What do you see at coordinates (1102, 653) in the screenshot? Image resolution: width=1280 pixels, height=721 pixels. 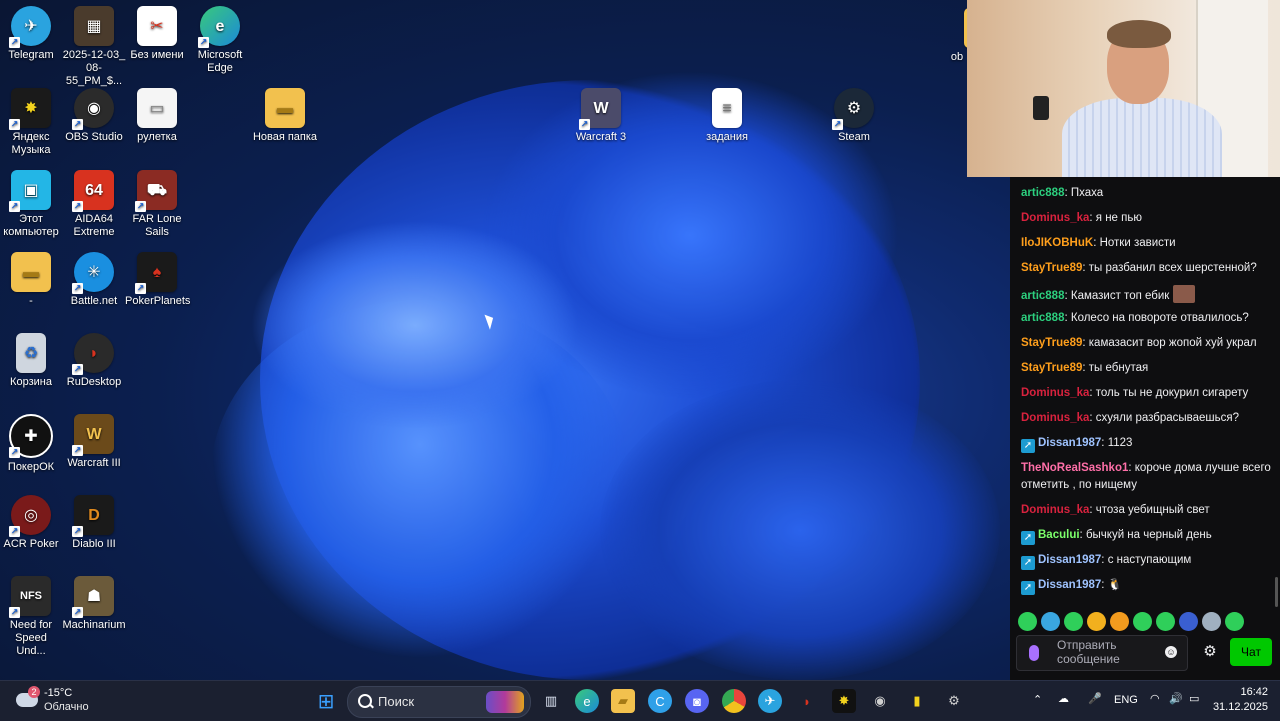 I see `chat-message-input: Отправить сообщение ☺` at bounding box center [1102, 653].